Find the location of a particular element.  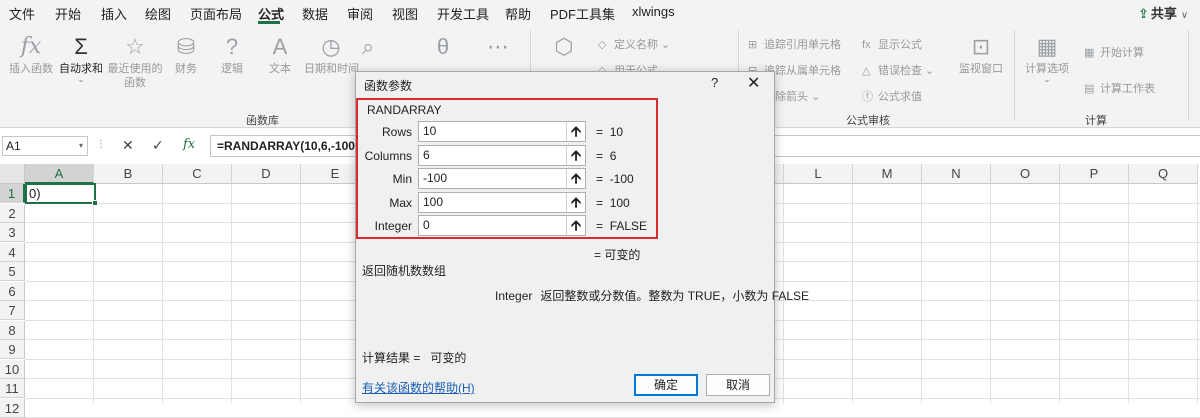

calculation-options-button: ▦ 计算选项 ⌄ is located at coordinates (1047, 58).